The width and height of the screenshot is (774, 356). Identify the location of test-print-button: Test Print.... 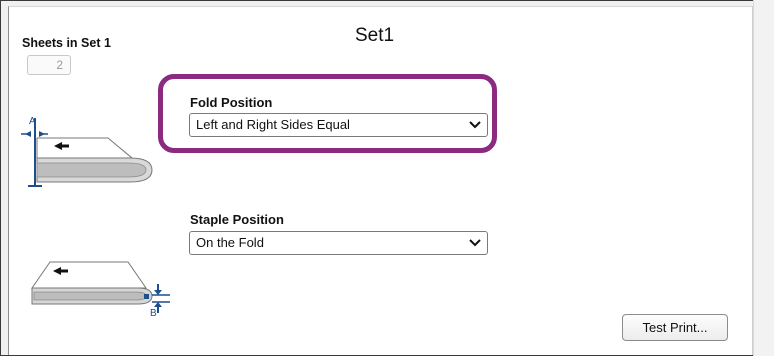
(675, 327).